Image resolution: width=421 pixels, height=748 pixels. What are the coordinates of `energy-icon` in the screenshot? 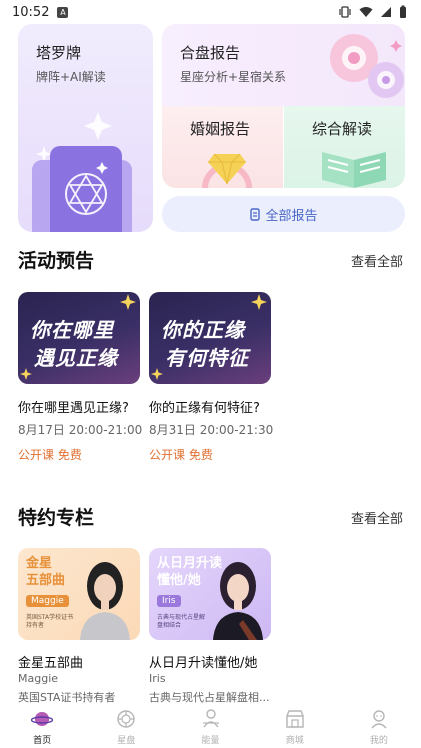 It's located at (210, 718).